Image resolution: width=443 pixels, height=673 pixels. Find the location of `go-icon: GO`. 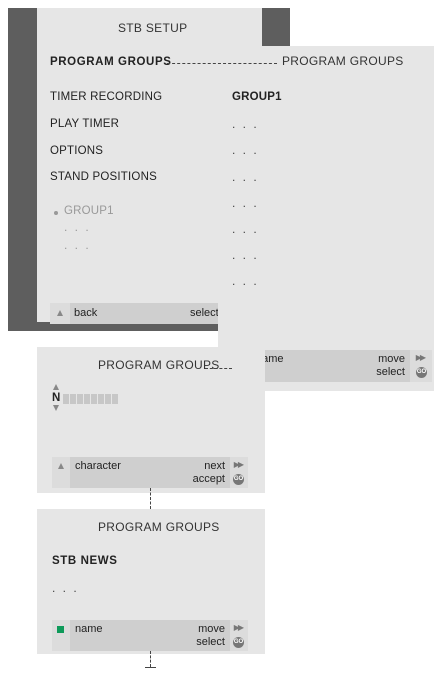

go-icon: GO is located at coordinates (421, 372).